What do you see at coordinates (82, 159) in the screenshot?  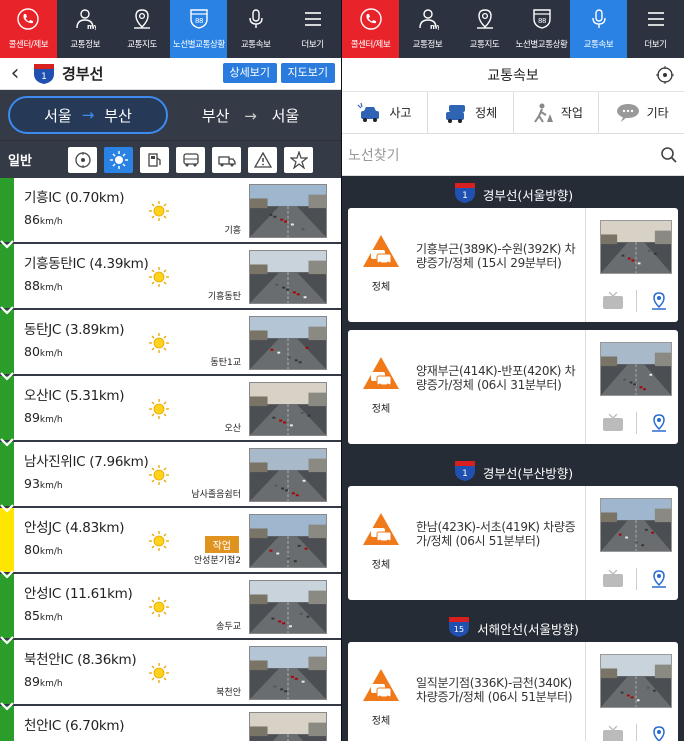 I see `cctv-icon` at bounding box center [82, 159].